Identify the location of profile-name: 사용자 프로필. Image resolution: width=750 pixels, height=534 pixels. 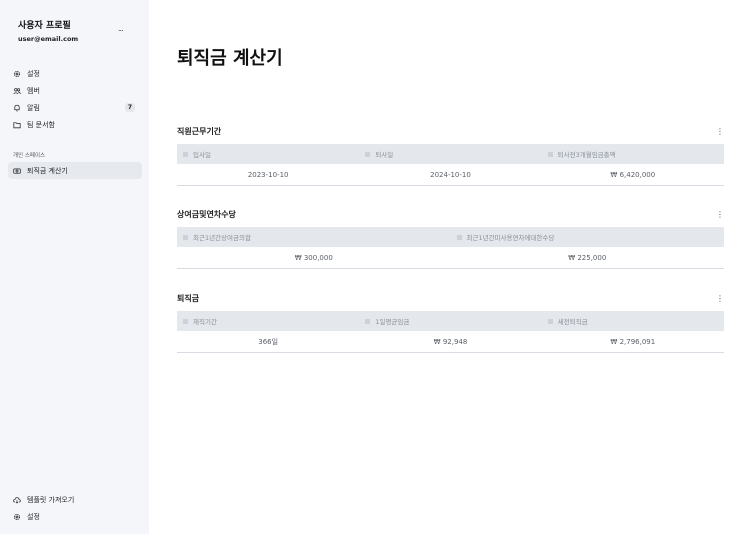
(44, 26).